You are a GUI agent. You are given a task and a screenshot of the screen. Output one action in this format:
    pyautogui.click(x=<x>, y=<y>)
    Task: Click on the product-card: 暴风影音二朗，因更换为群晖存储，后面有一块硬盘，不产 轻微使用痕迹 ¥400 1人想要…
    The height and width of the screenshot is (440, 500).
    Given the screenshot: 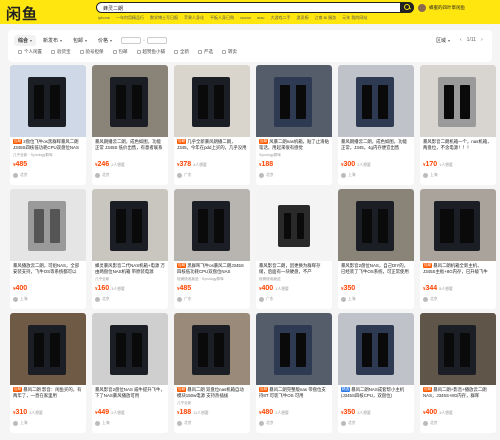 What is the action you would take?
    pyautogui.click(x=294, y=249)
    